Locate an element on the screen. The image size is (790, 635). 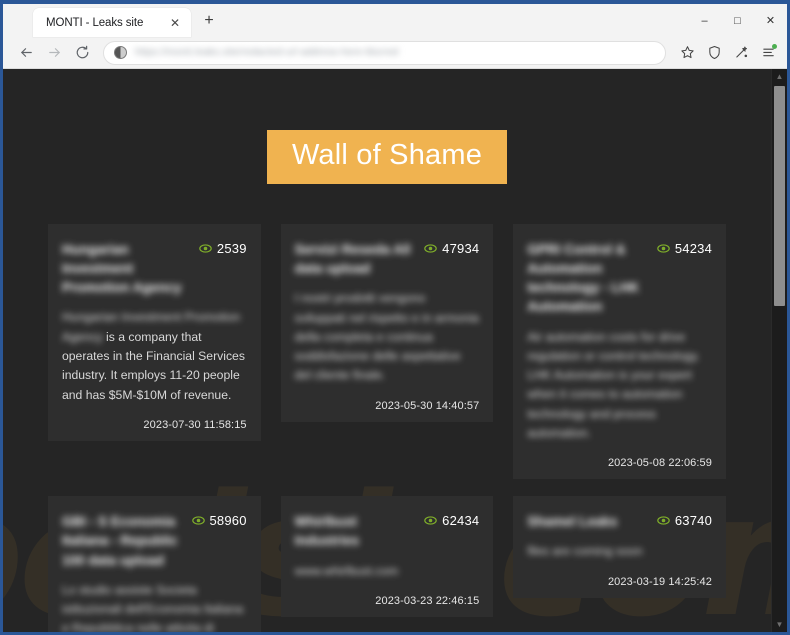
card-header: Whirlbust Industries 62434 is located at coordinates (387, 531).